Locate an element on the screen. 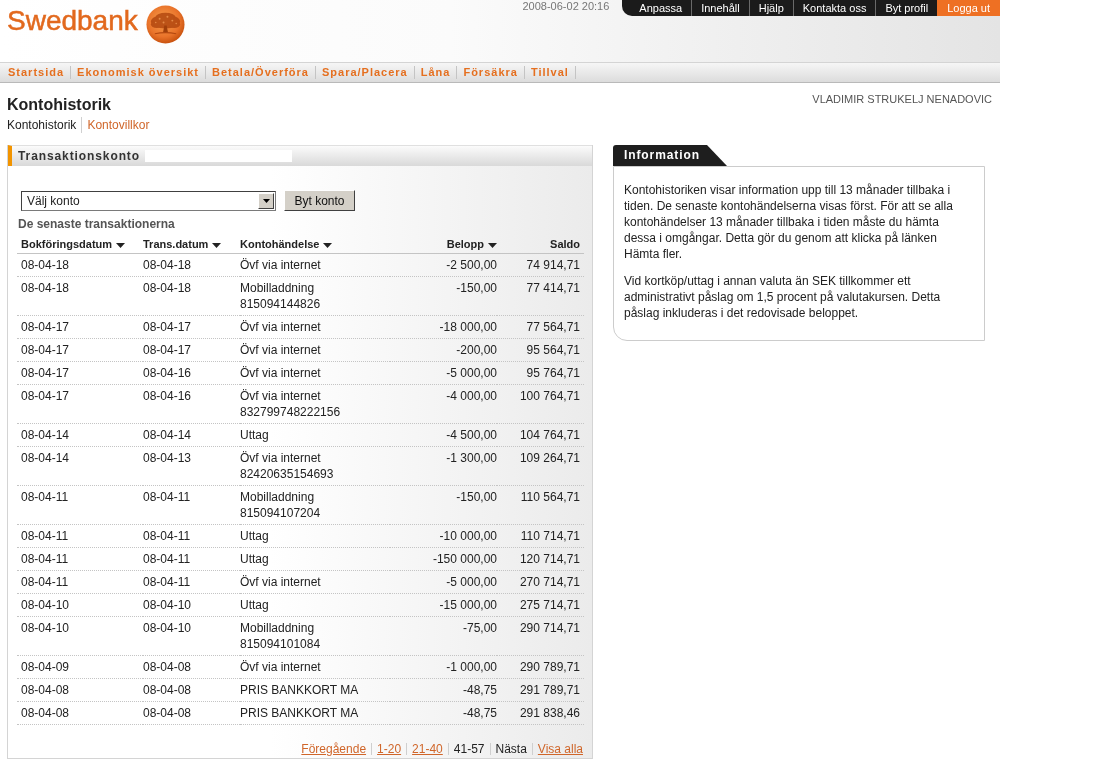 The height and width of the screenshot is (759, 1095). tree-logo-icon is located at coordinates (165, 24).